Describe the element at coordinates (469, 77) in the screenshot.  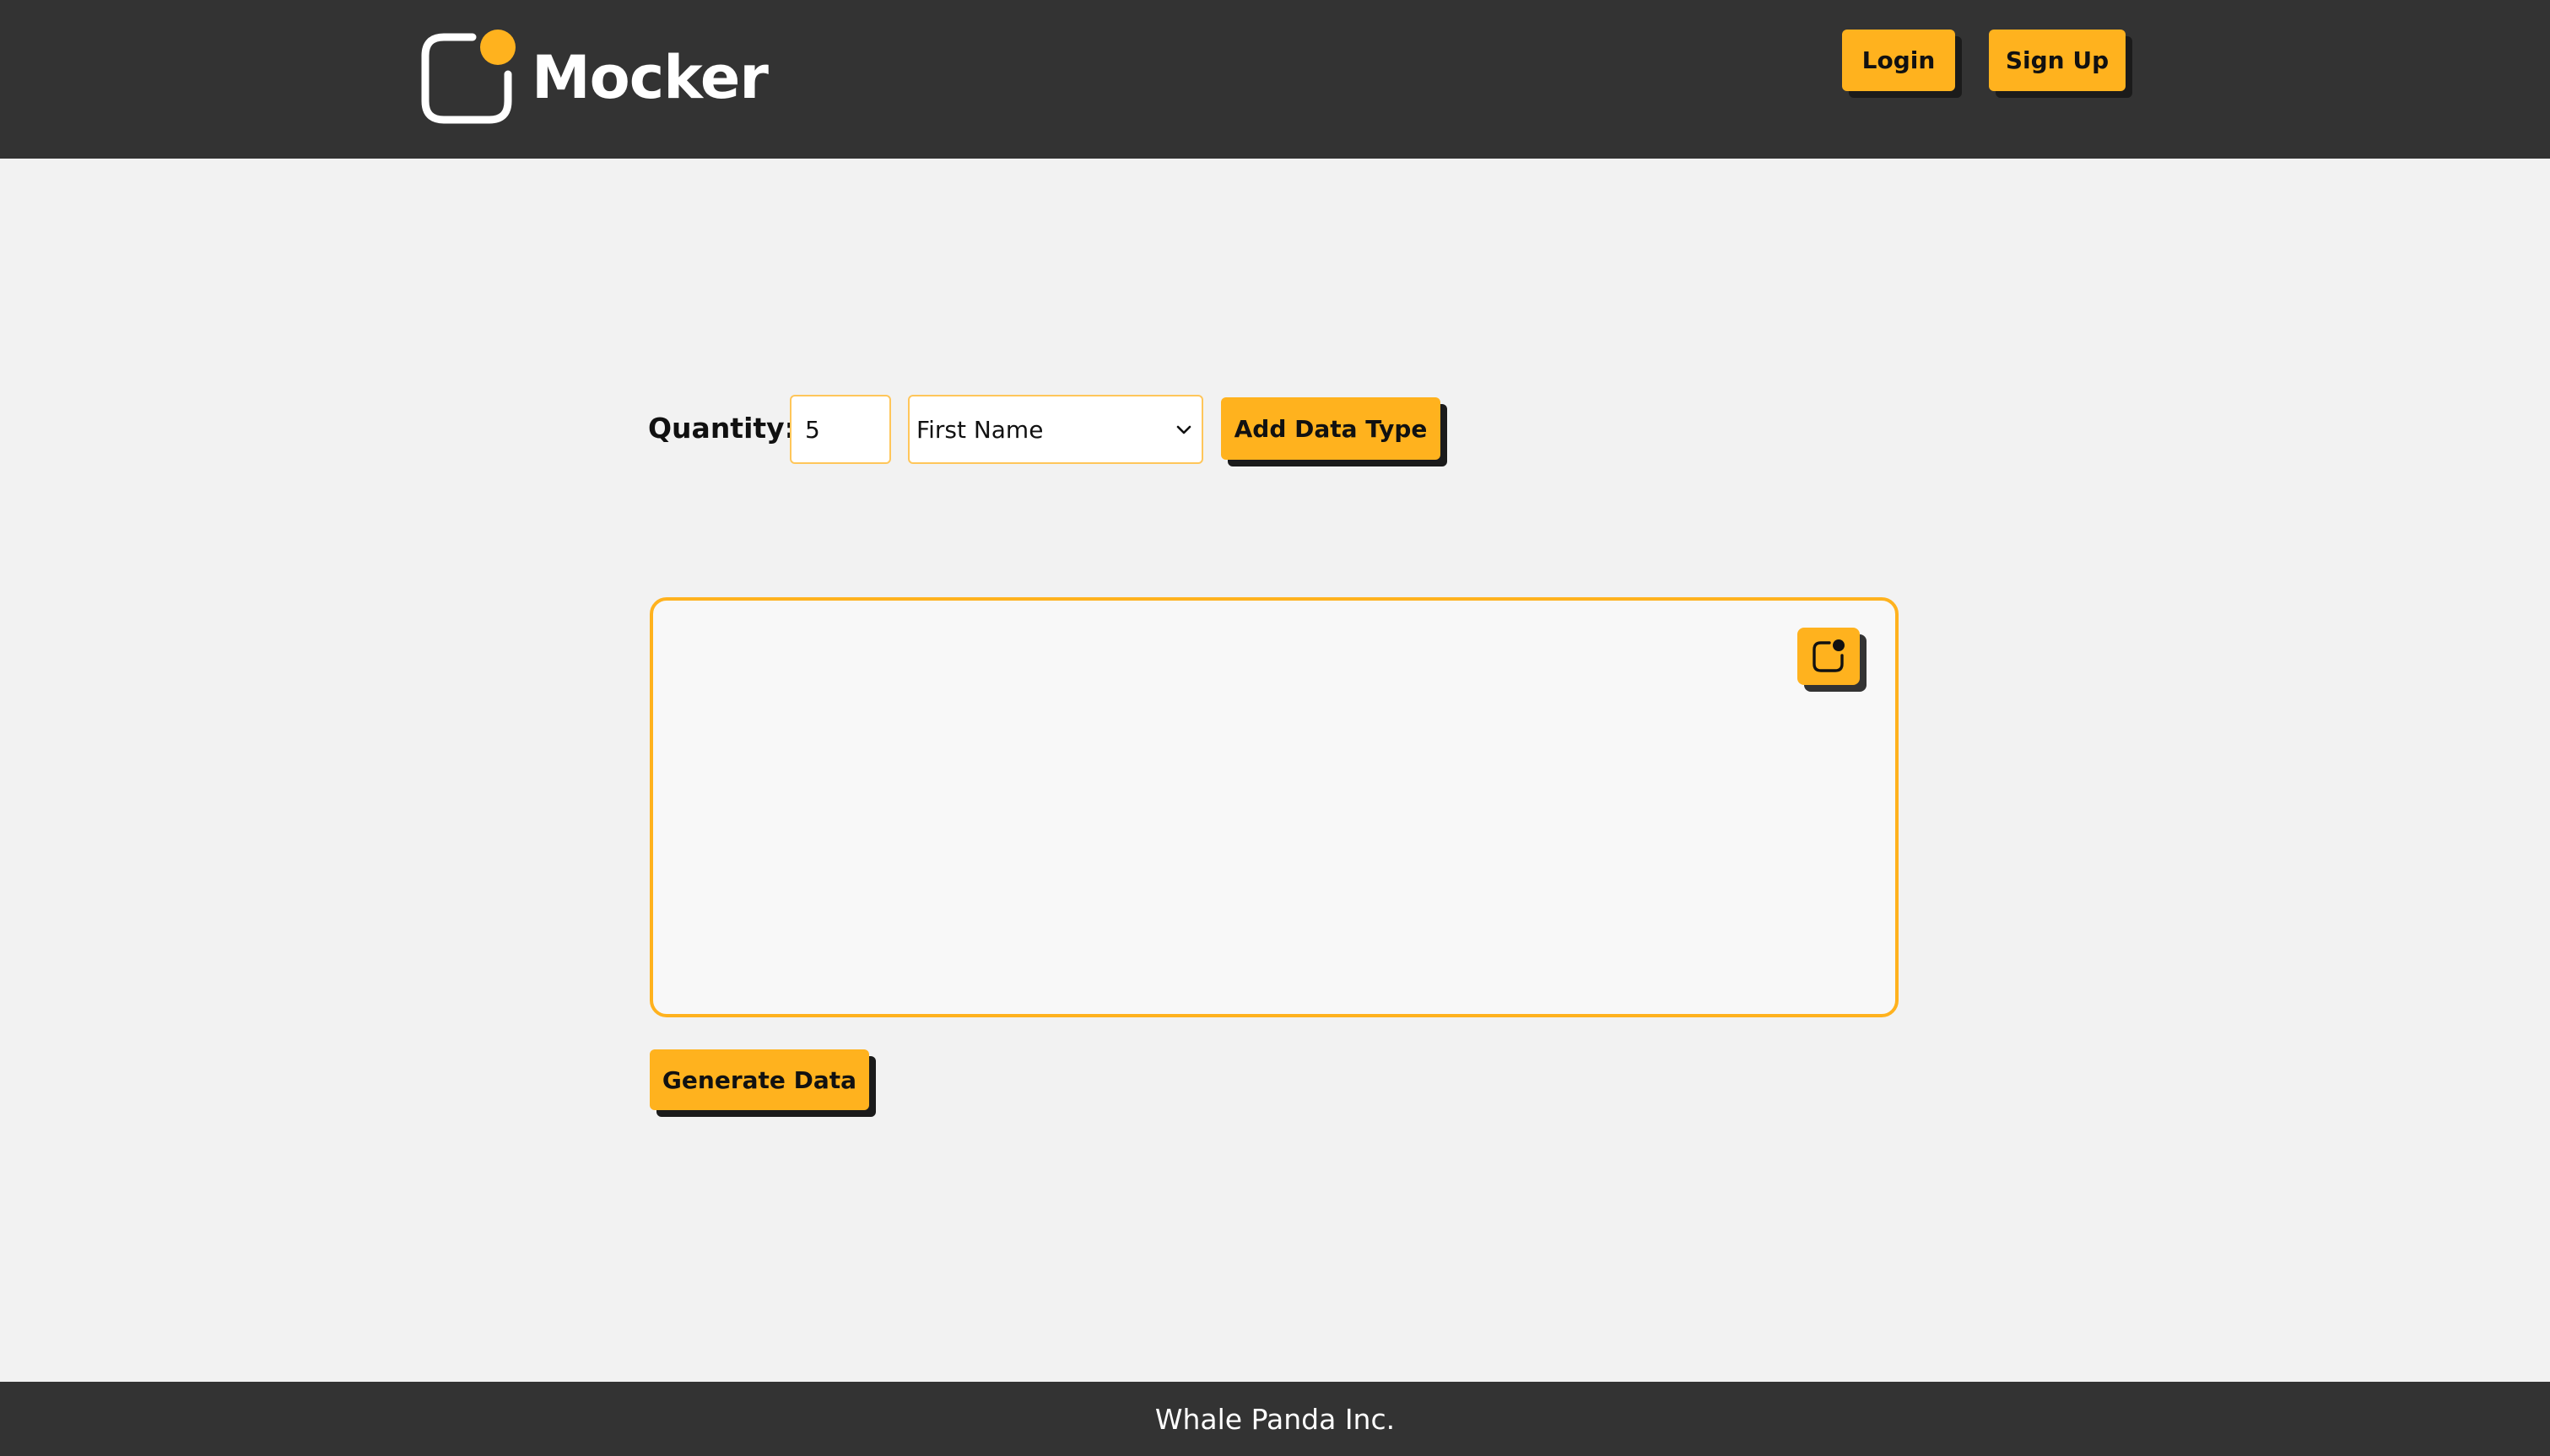
I see `mocker-logo-icon` at that location.